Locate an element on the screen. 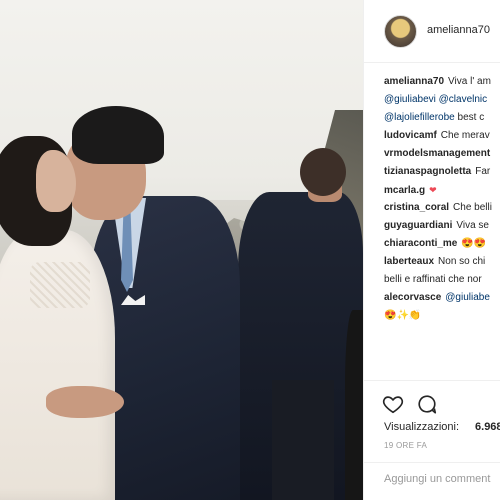 This screenshot has height=500, width=500. caption-user: amelianna70 is located at coordinates (414, 81).